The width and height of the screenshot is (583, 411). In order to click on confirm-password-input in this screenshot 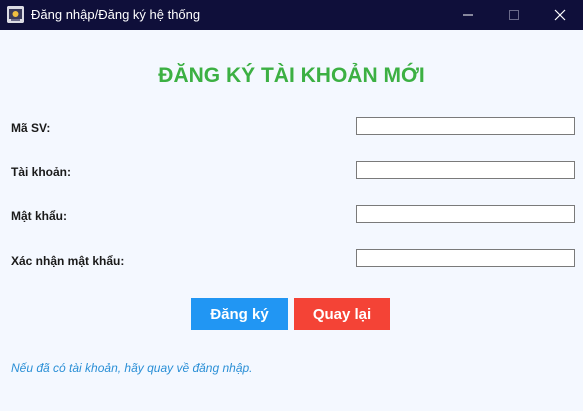, I will do `click(465, 258)`.